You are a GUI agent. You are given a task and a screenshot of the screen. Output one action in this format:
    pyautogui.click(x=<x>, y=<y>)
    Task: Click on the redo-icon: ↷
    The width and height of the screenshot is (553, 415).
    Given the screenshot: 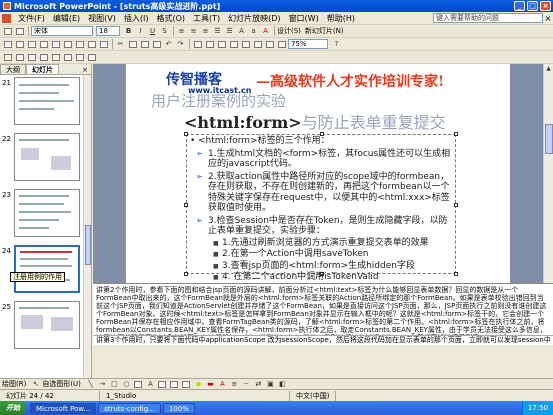 What is the action you would take?
    pyautogui.click(x=180, y=44)
    